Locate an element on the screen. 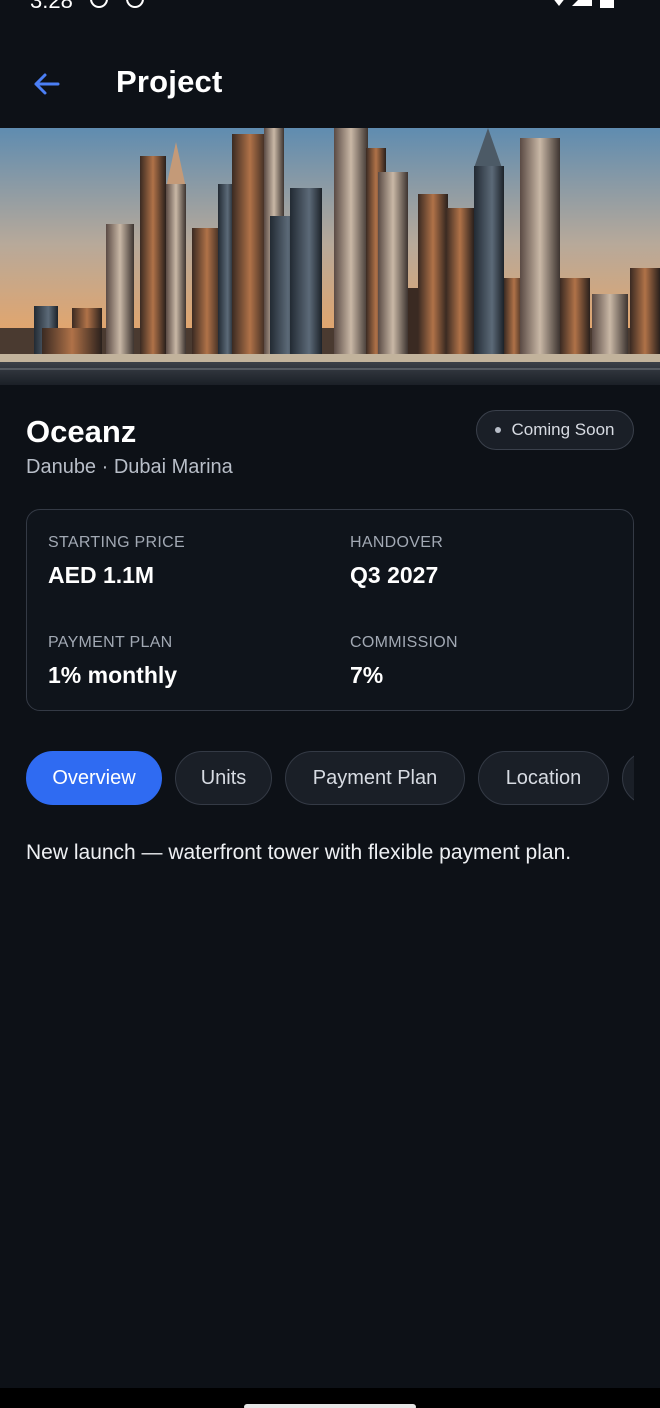 This screenshot has height=1408, width=660. page-title: Project is located at coordinates (169, 81).